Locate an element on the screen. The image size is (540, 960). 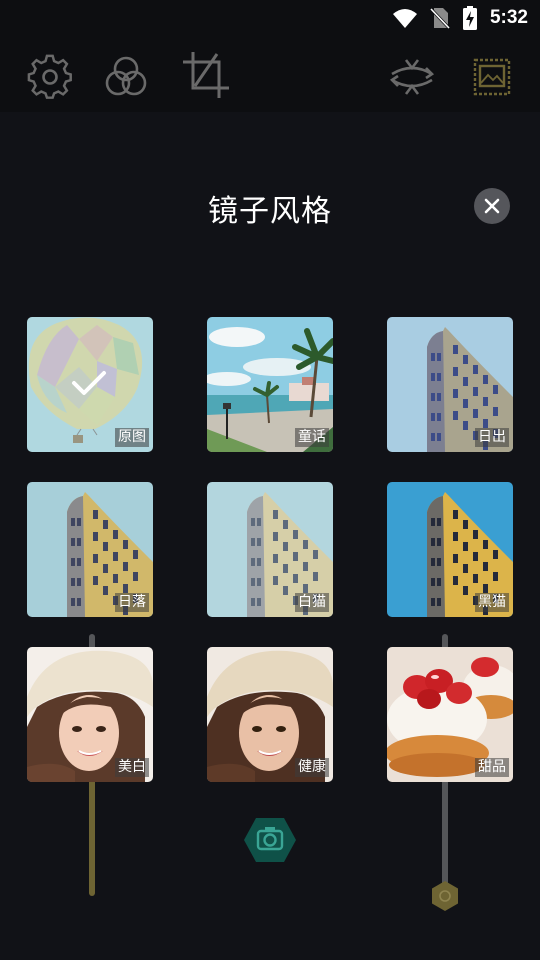
filter-circles-icon is located at coordinates (126, 76).